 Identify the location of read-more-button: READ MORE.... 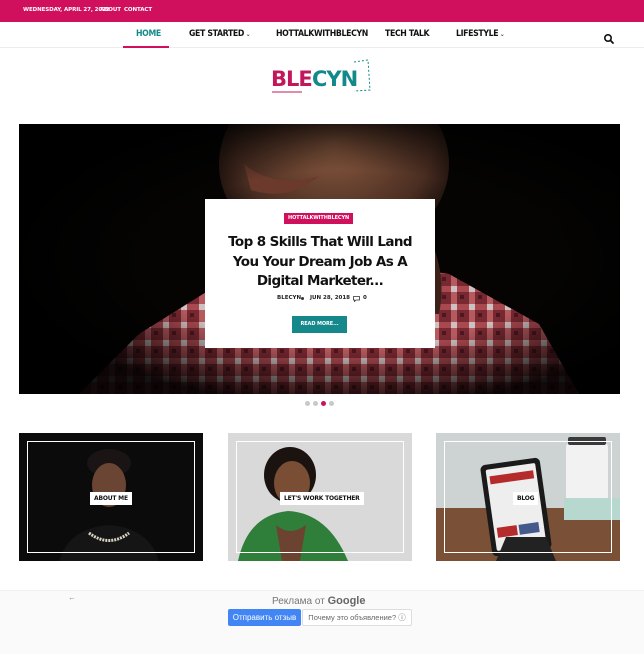
(319, 324).